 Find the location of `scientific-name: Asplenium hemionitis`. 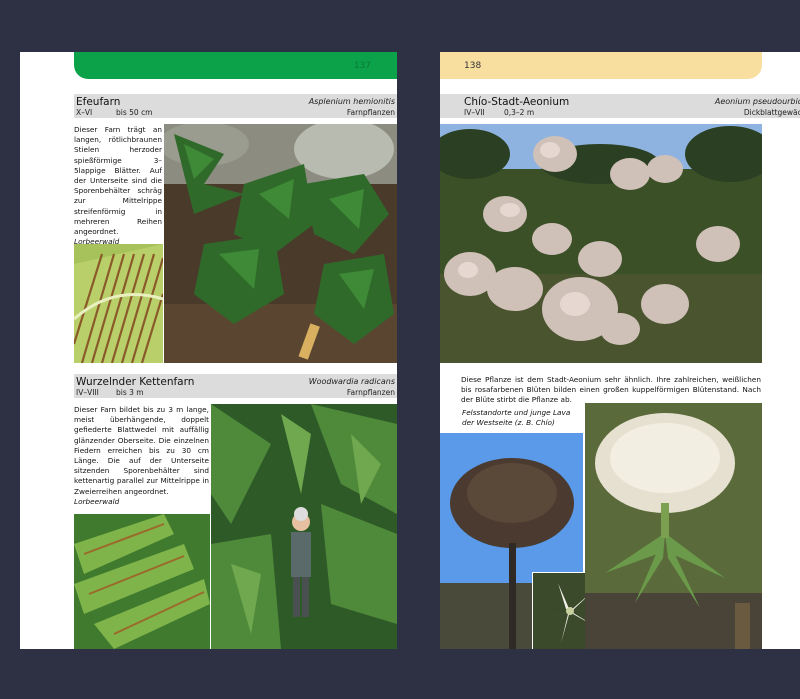

scientific-name: Asplenium hemionitis is located at coordinates (351, 101).